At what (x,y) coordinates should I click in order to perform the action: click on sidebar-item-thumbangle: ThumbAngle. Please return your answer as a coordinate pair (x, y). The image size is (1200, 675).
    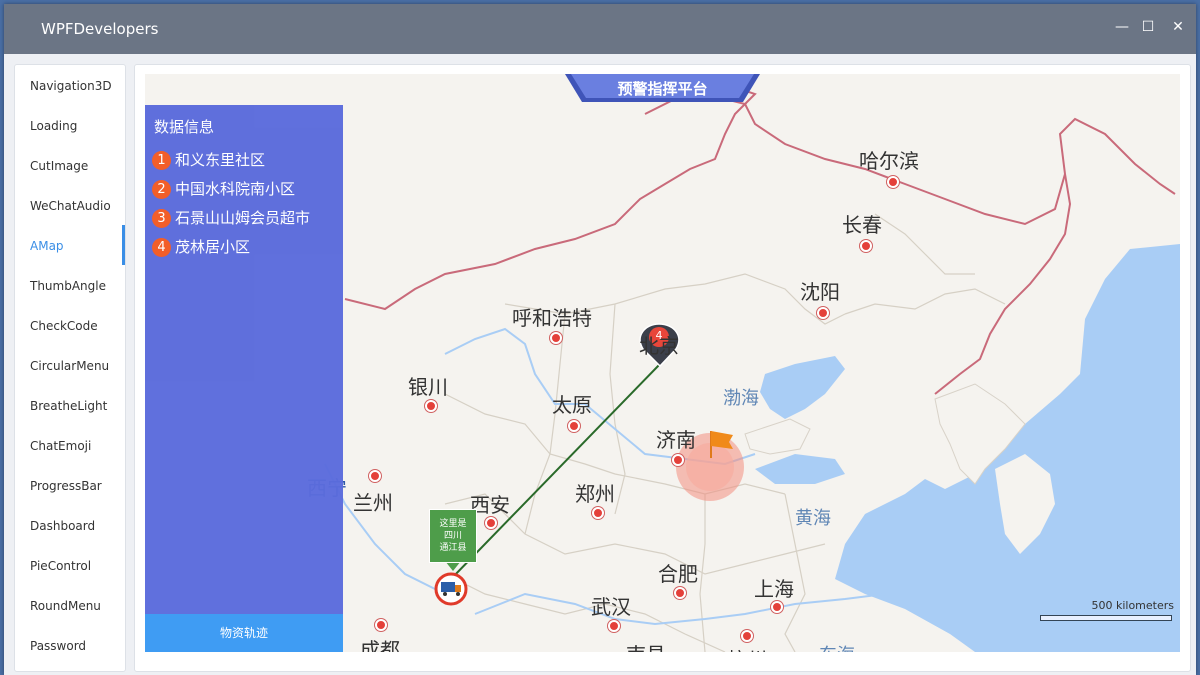
    Looking at the image, I should click on (70, 285).